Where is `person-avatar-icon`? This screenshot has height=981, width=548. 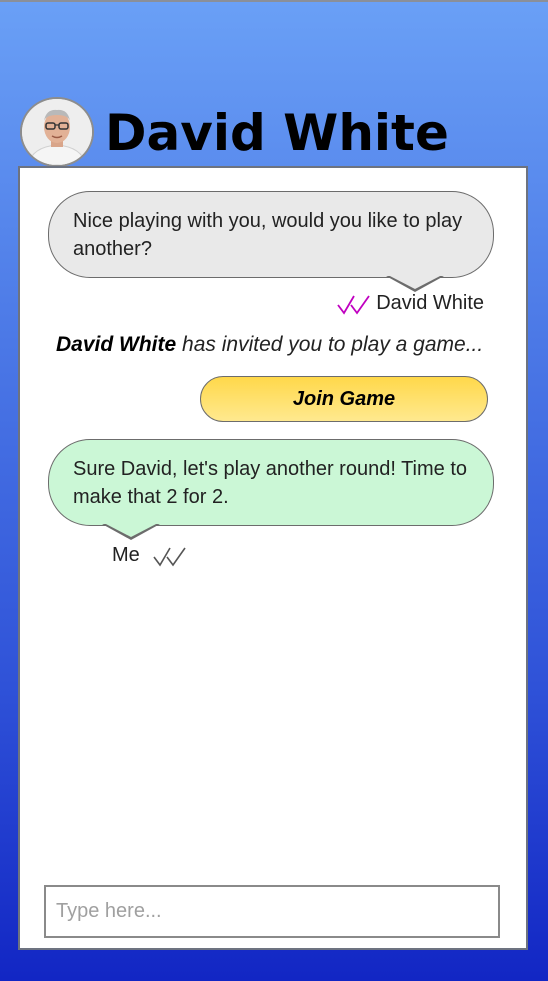
person-avatar-icon is located at coordinates (57, 132).